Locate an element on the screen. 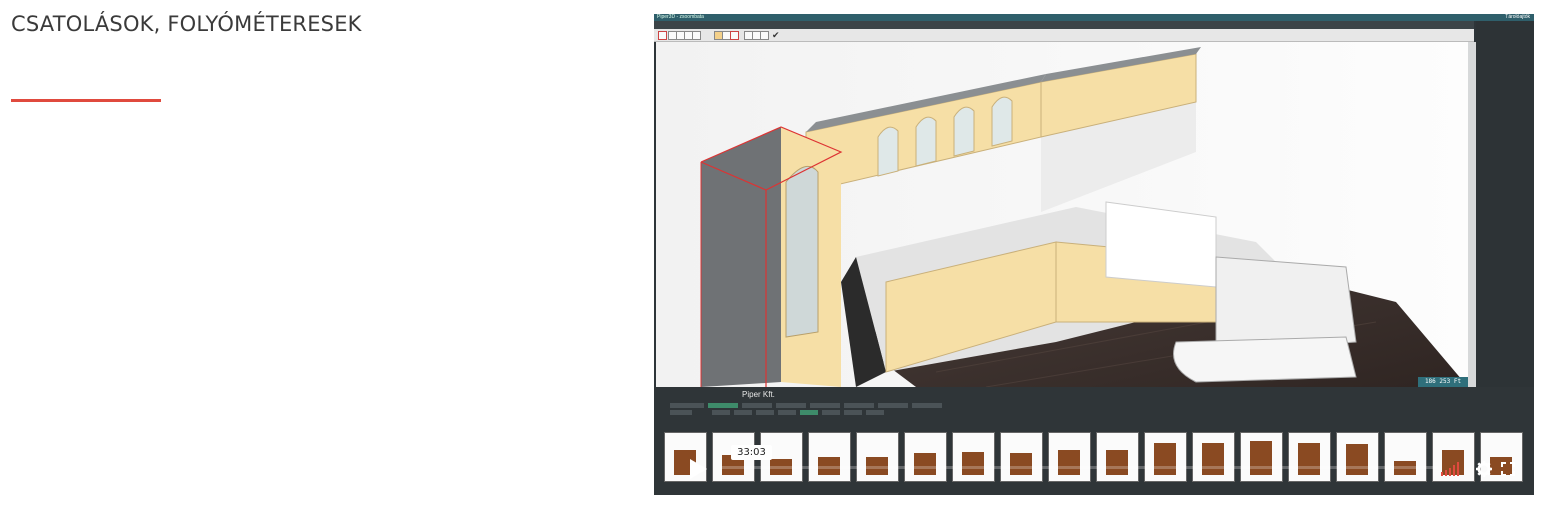 The height and width of the screenshot is (514, 1550). progress-bar is located at coordinates (1079, 467).